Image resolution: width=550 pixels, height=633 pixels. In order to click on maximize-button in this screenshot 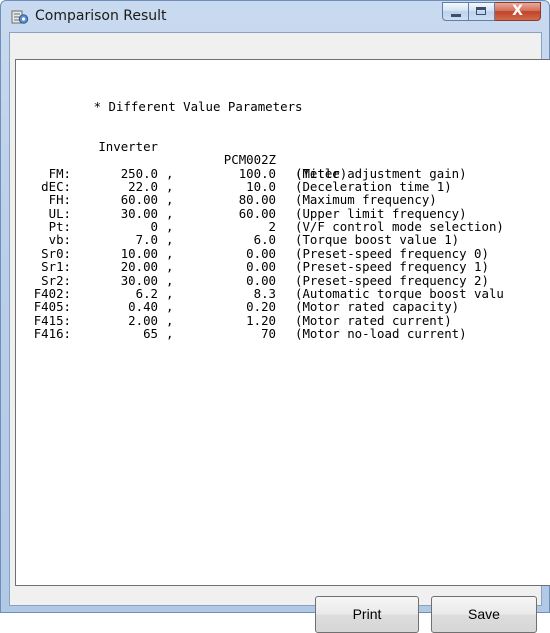, I will do `click(482, 11)`.